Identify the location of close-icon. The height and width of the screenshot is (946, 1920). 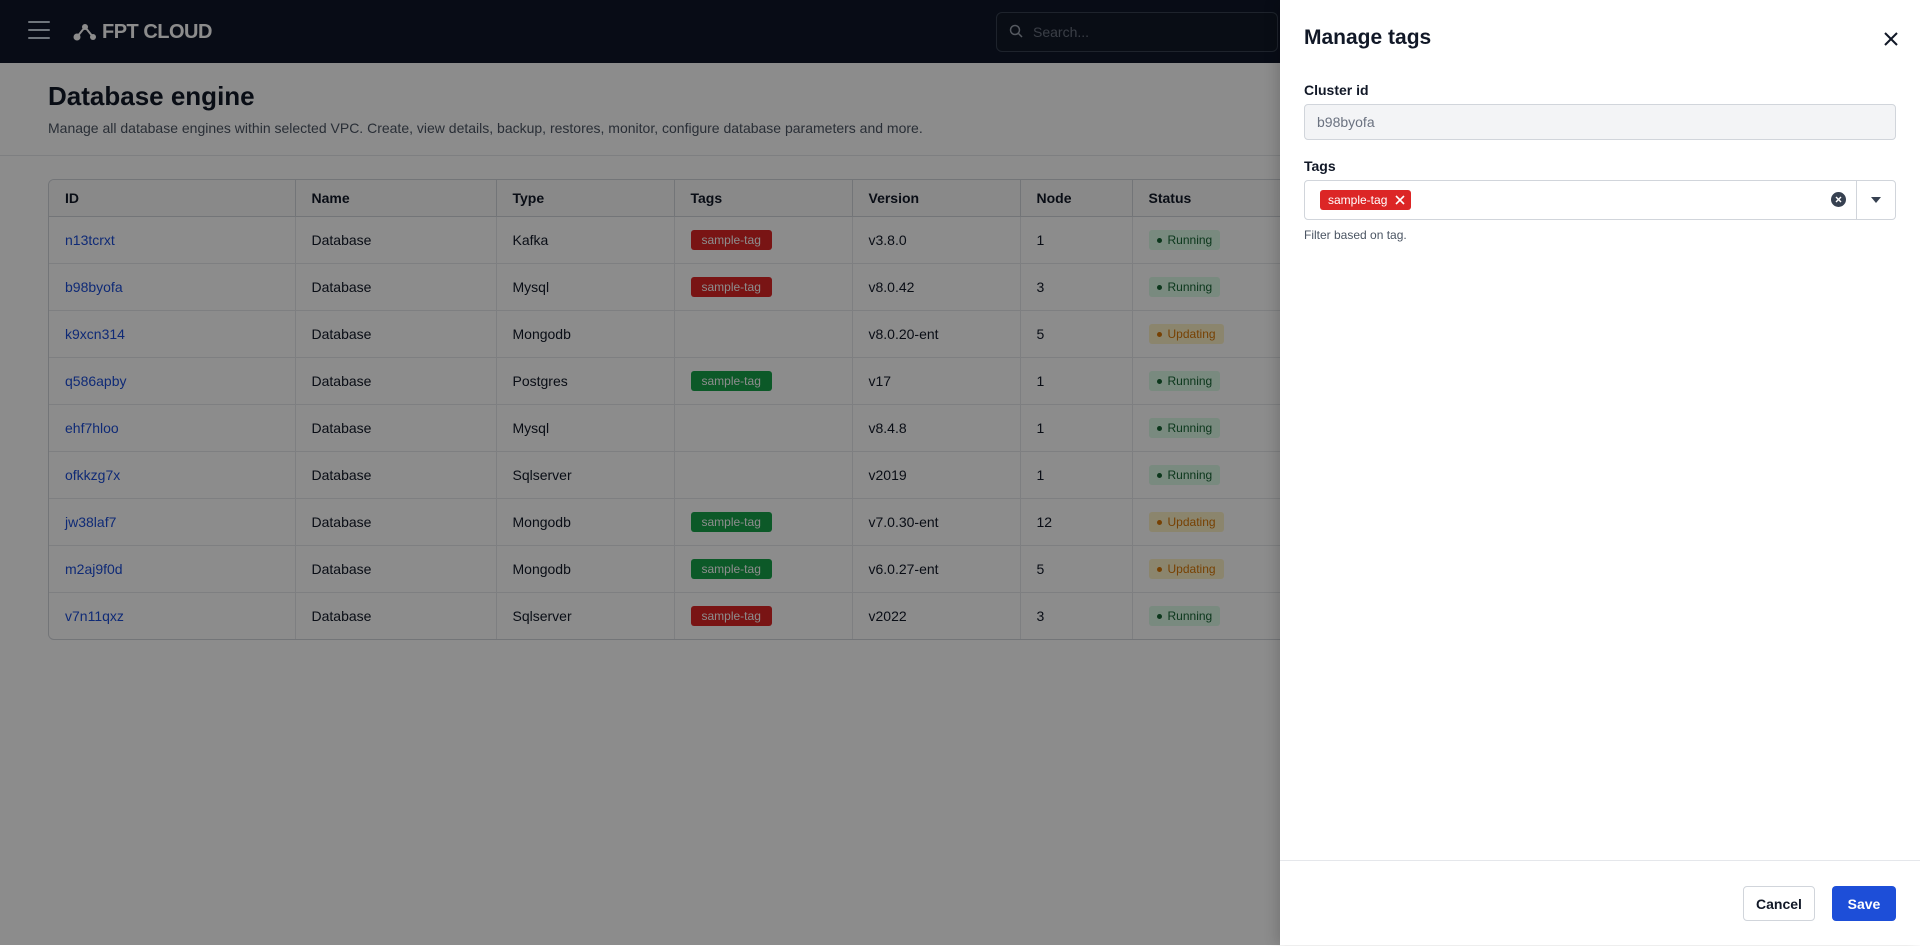
(1891, 39).